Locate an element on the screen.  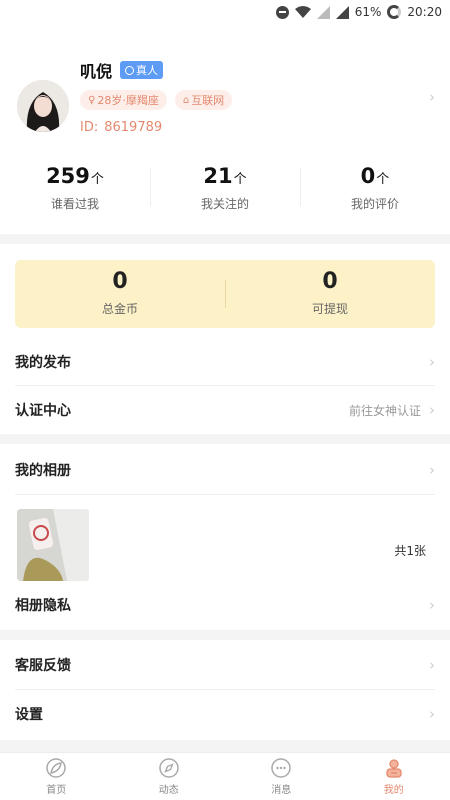
stat-visitors-unit: 个 is located at coordinates (97, 179).